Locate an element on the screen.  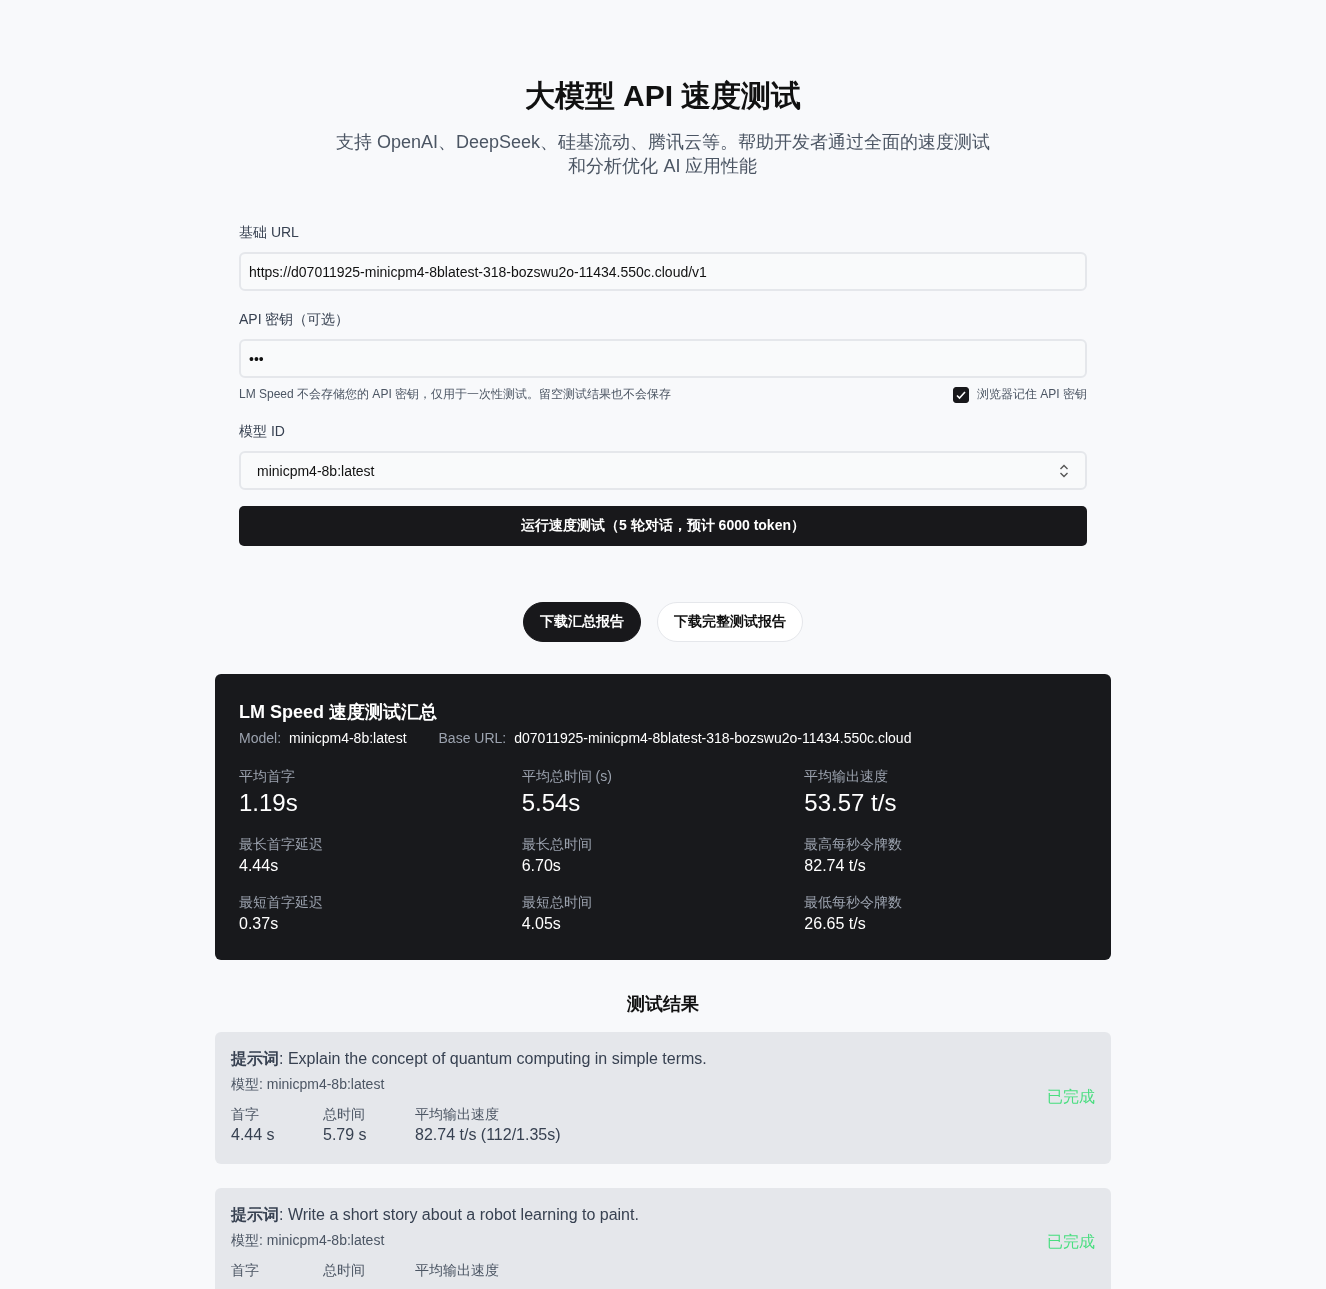
subtitle: 和分析优化 AI 应用性能 is located at coordinates (663, 166).